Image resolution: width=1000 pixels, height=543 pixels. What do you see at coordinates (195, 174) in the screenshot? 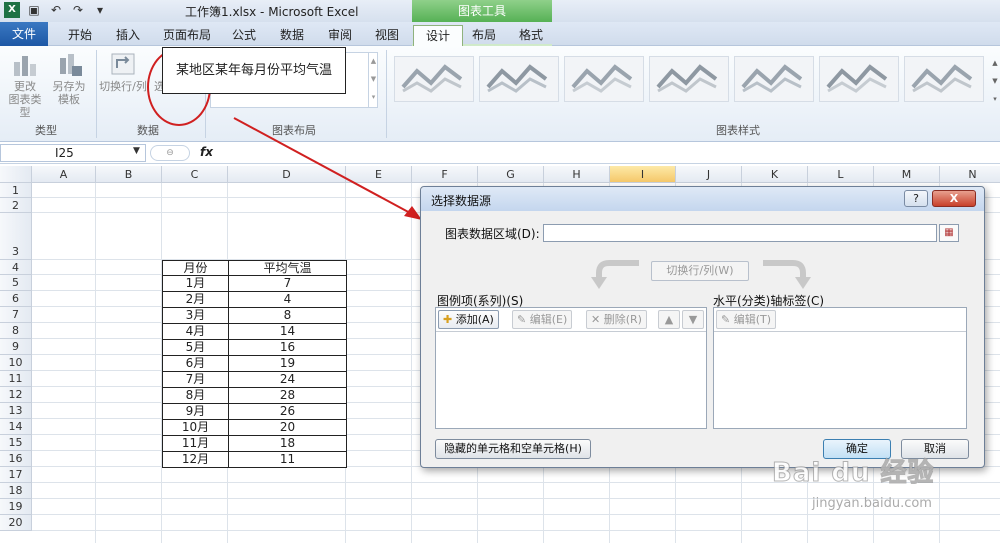
I see `column-header: C` at bounding box center [195, 174].